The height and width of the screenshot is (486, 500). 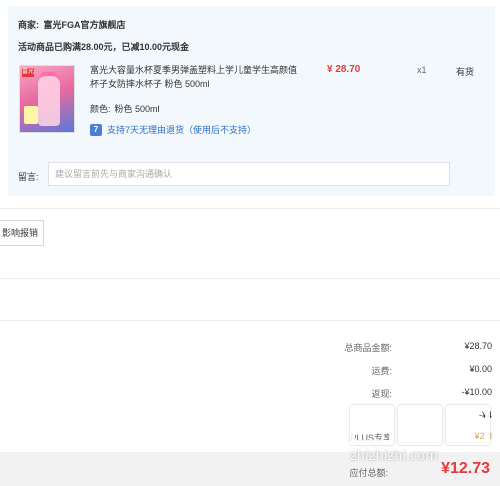 I want to click on payable-label: 应付总额:, so click(x=368, y=473).